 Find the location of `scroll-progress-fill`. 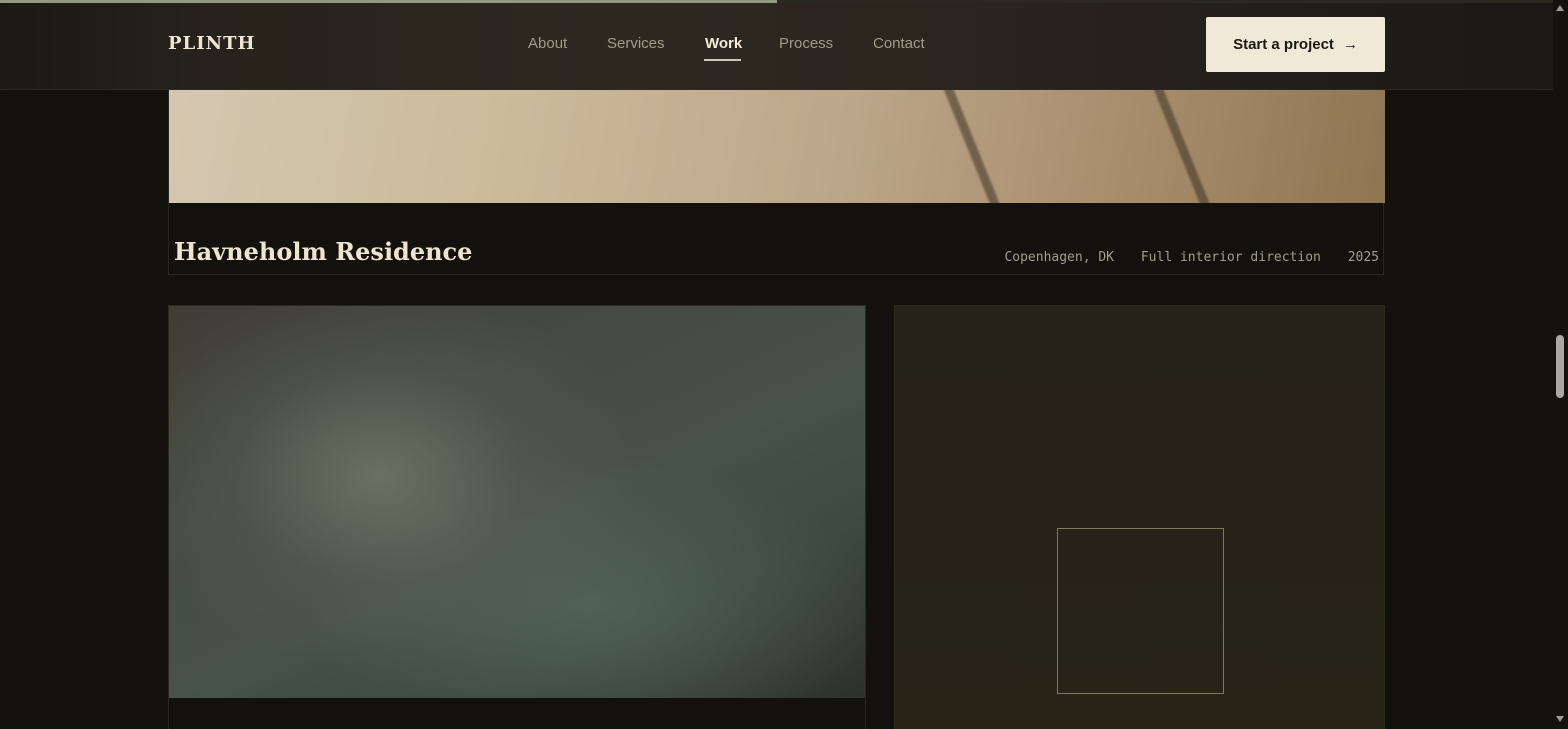

scroll-progress-fill is located at coordinates (388, 1).